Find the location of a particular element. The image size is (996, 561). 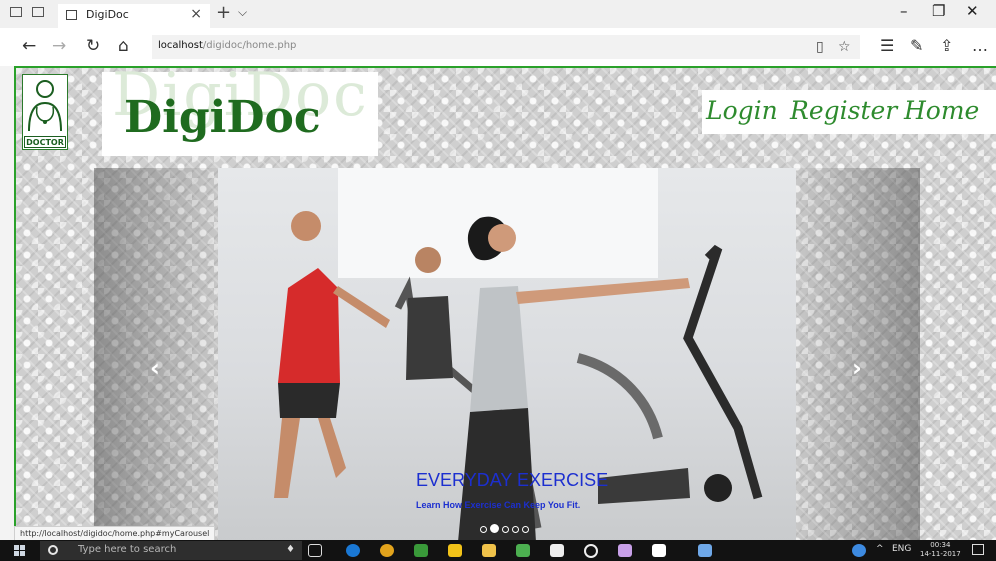

clock: 00:34 14-11-2017 is located at coordinates (940, 550).